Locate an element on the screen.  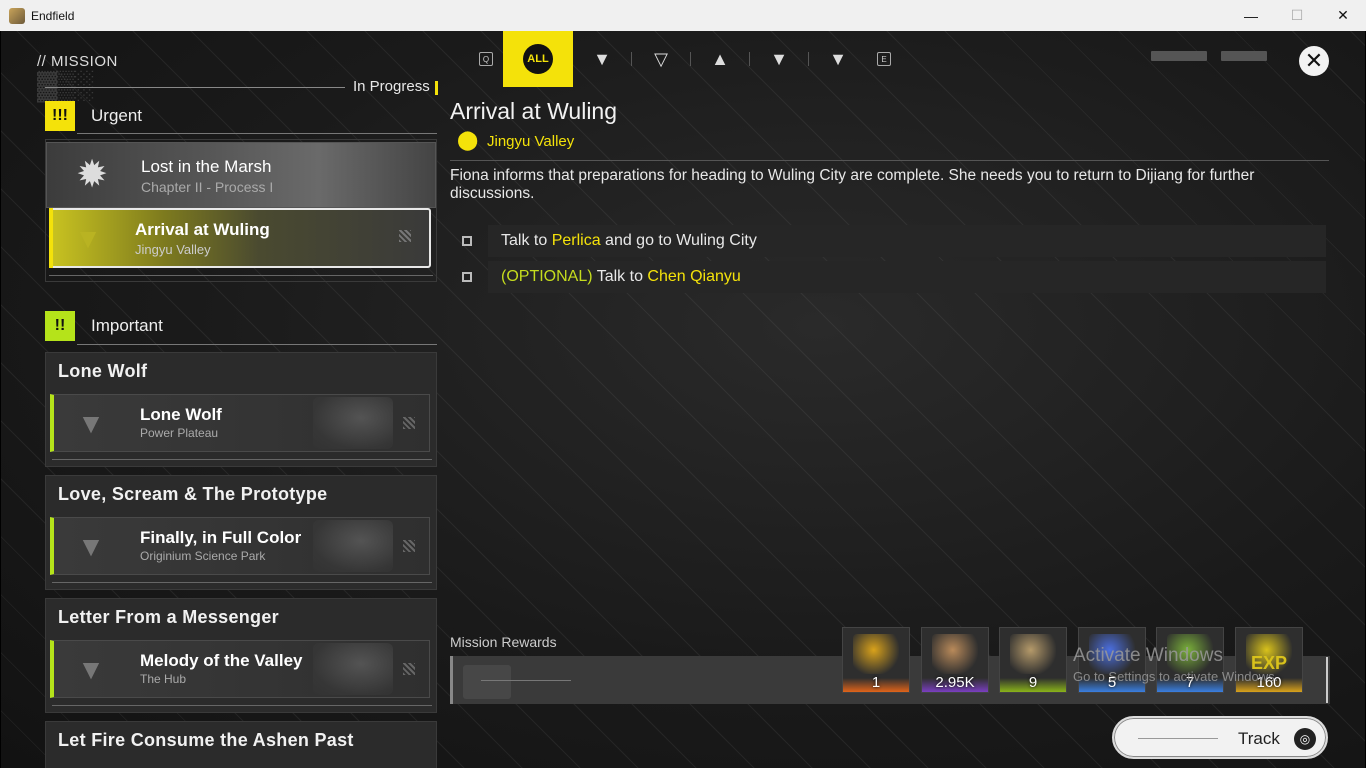
track-button: Track ◎ is located at coordinates (1220, 737).